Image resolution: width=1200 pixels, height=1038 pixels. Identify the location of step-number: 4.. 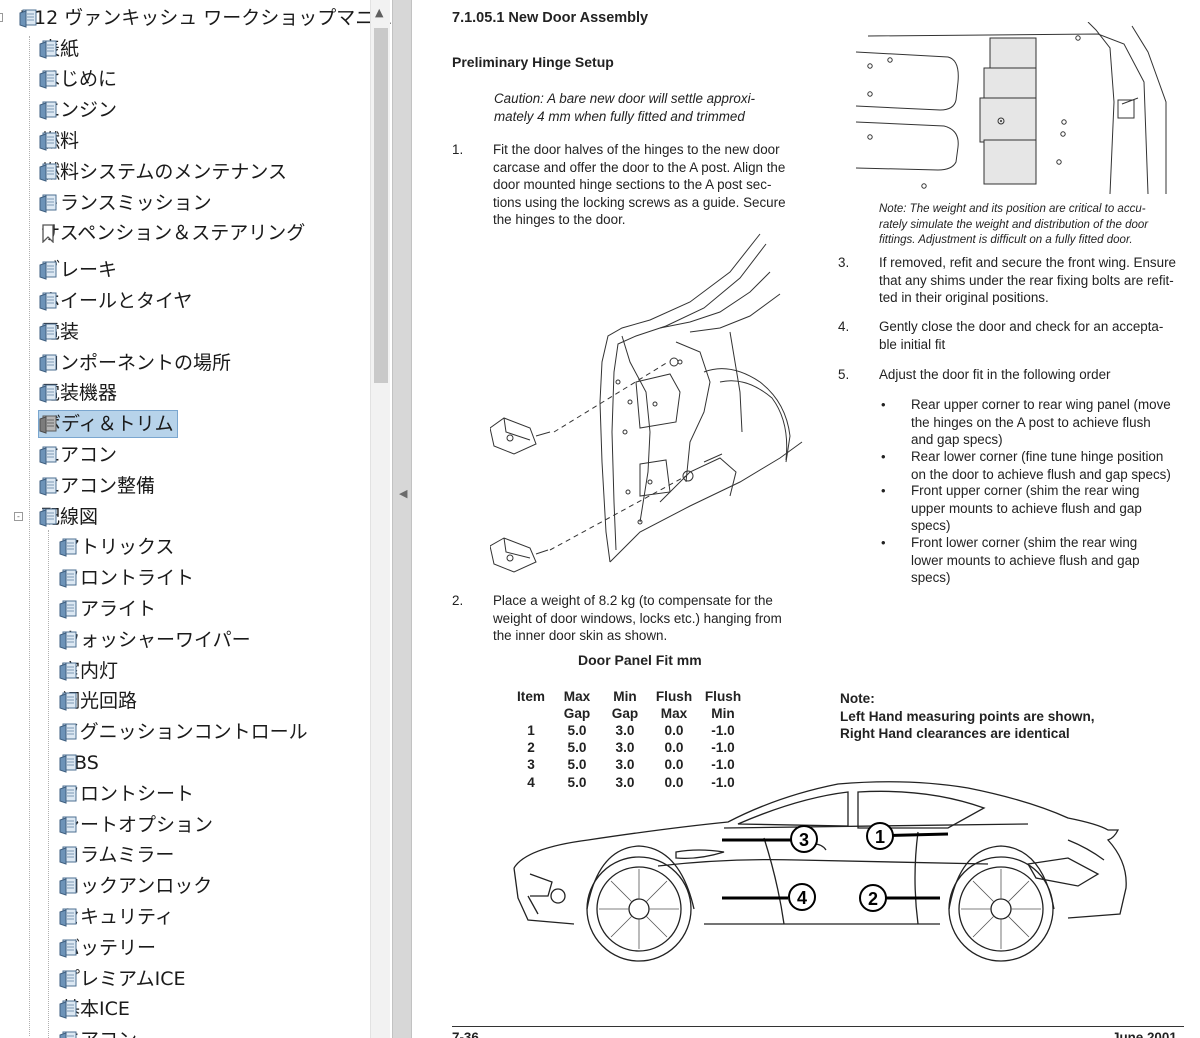
(844, 326).